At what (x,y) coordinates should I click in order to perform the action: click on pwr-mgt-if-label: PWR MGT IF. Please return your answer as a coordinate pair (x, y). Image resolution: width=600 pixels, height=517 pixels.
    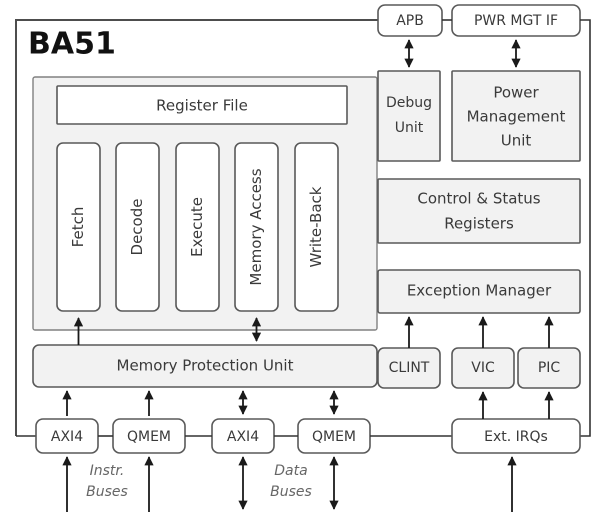
    Looking at the image, I should click on (516, 21).